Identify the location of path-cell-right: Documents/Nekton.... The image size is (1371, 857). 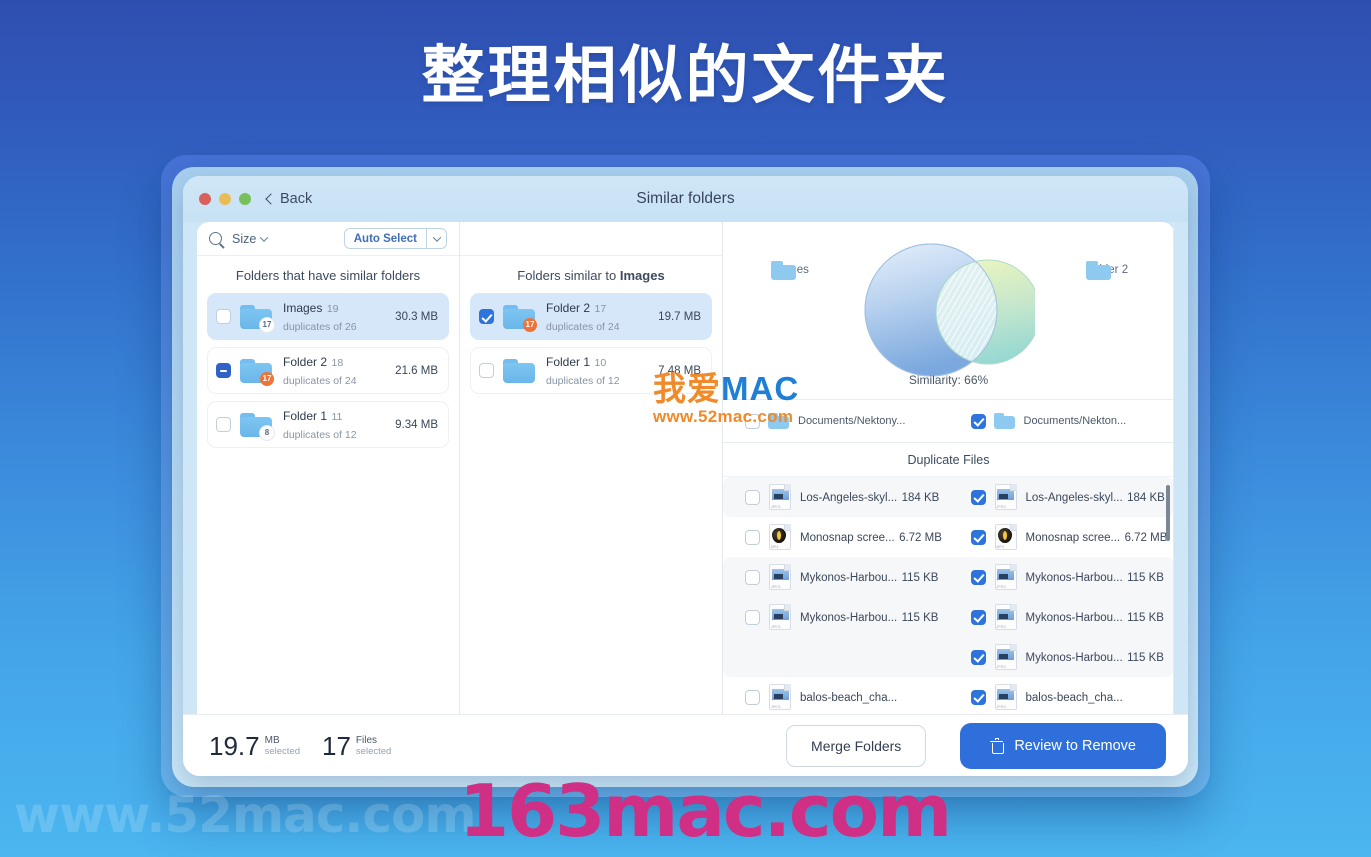
(1062, 421).